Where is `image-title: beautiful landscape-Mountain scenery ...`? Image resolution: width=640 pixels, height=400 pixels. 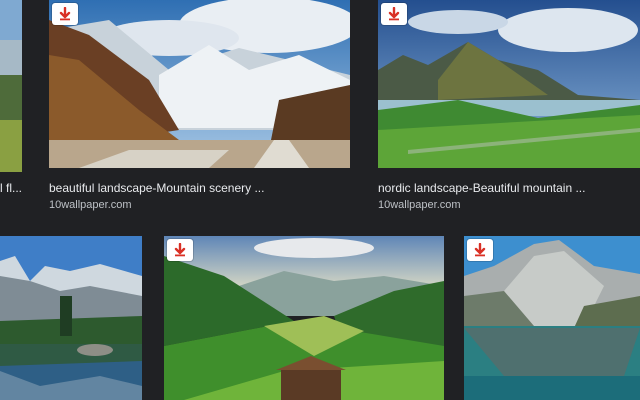
image-title: beautiful landscape-Mountain scenery ... is located at coordinates (199, 188).